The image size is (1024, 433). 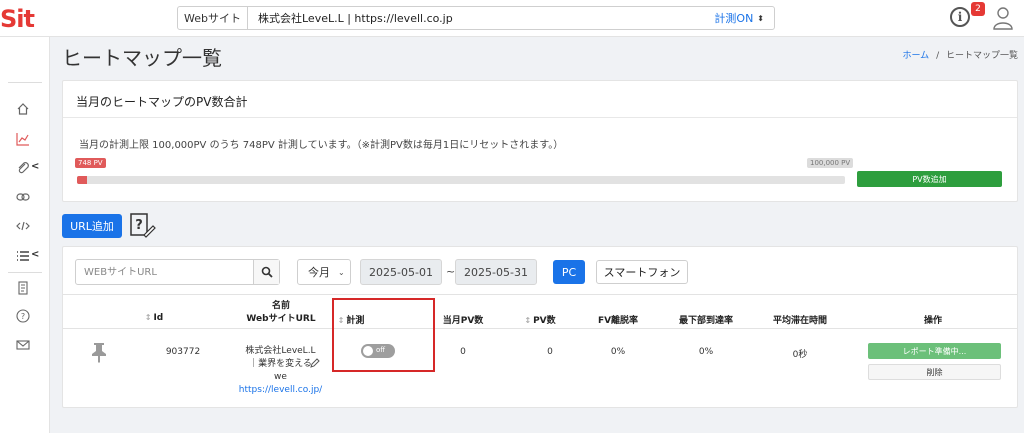 I want to click on list-icon, so click(x=23, y=256).